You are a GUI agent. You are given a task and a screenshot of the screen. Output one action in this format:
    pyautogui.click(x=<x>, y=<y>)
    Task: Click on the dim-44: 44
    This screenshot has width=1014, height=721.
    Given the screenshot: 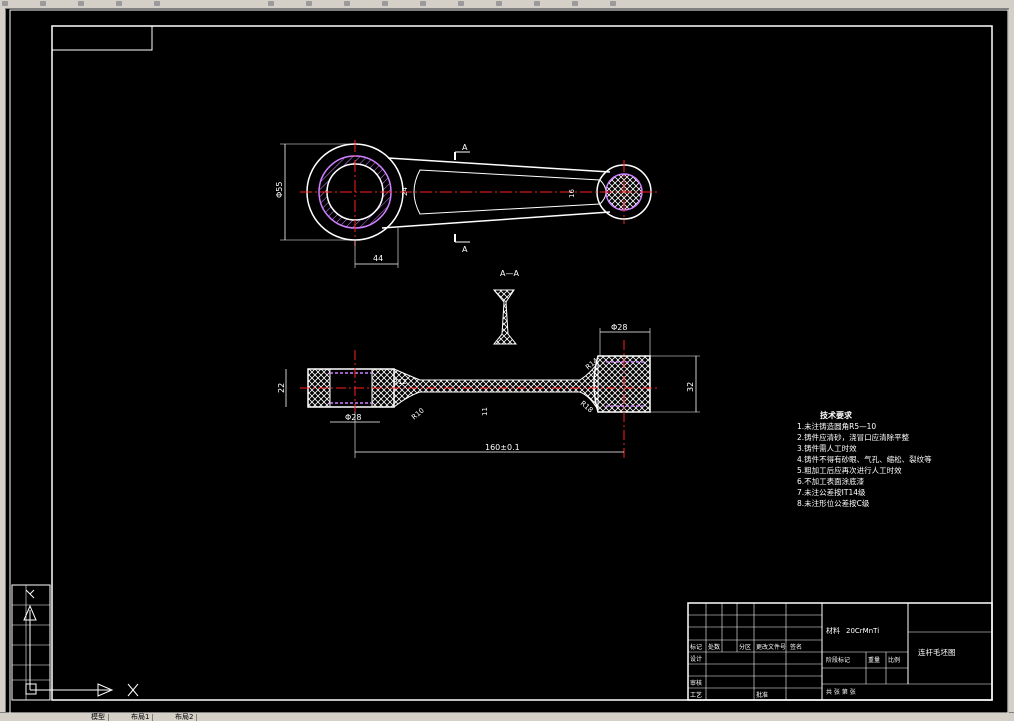 What is the action you would take?
    pyautogui.click(x=378, y=258)
    